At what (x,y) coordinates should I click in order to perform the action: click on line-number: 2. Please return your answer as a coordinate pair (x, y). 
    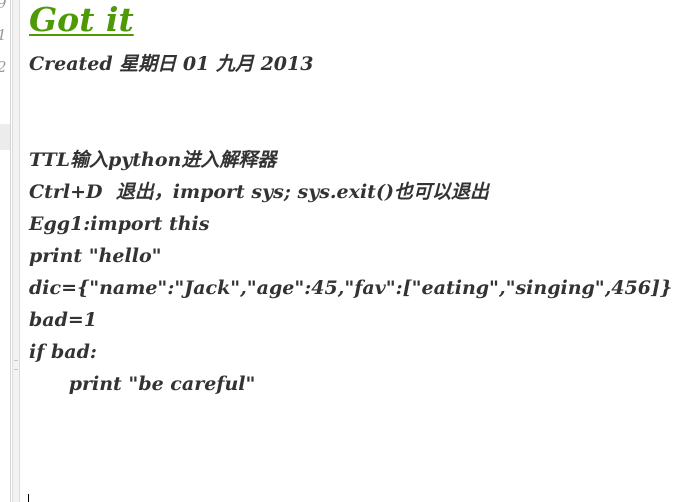
    Looking at the image, I should click on (3, 67).